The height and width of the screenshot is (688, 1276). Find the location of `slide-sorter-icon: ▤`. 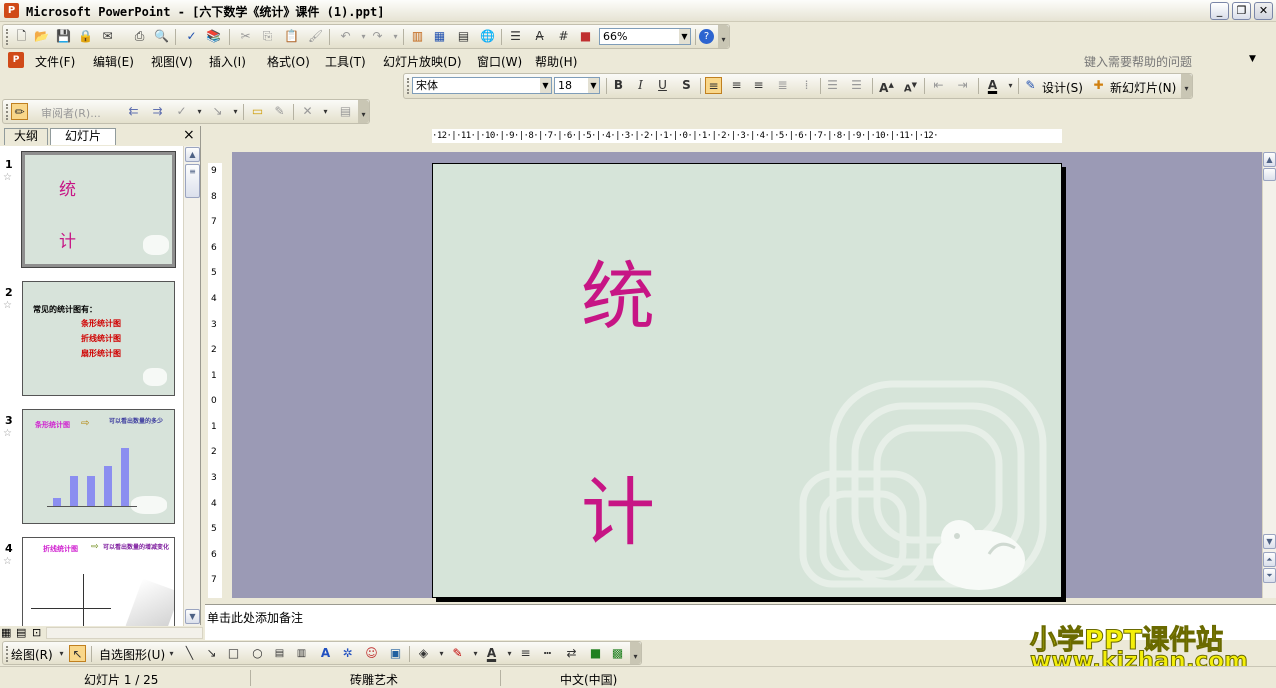

slide-sorter-icon: ▤ is located at coordinates (21, 632).